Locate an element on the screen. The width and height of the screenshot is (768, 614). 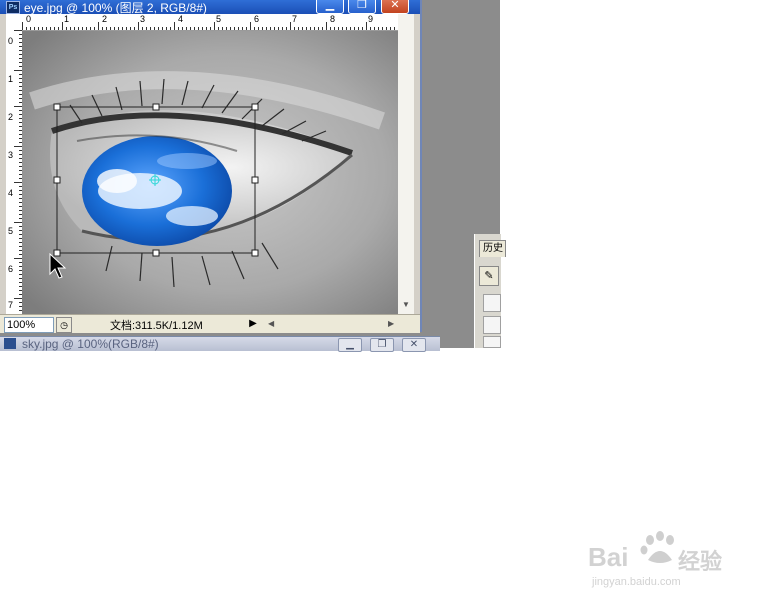
photoshop-icon is located at coordinates (10, 343).